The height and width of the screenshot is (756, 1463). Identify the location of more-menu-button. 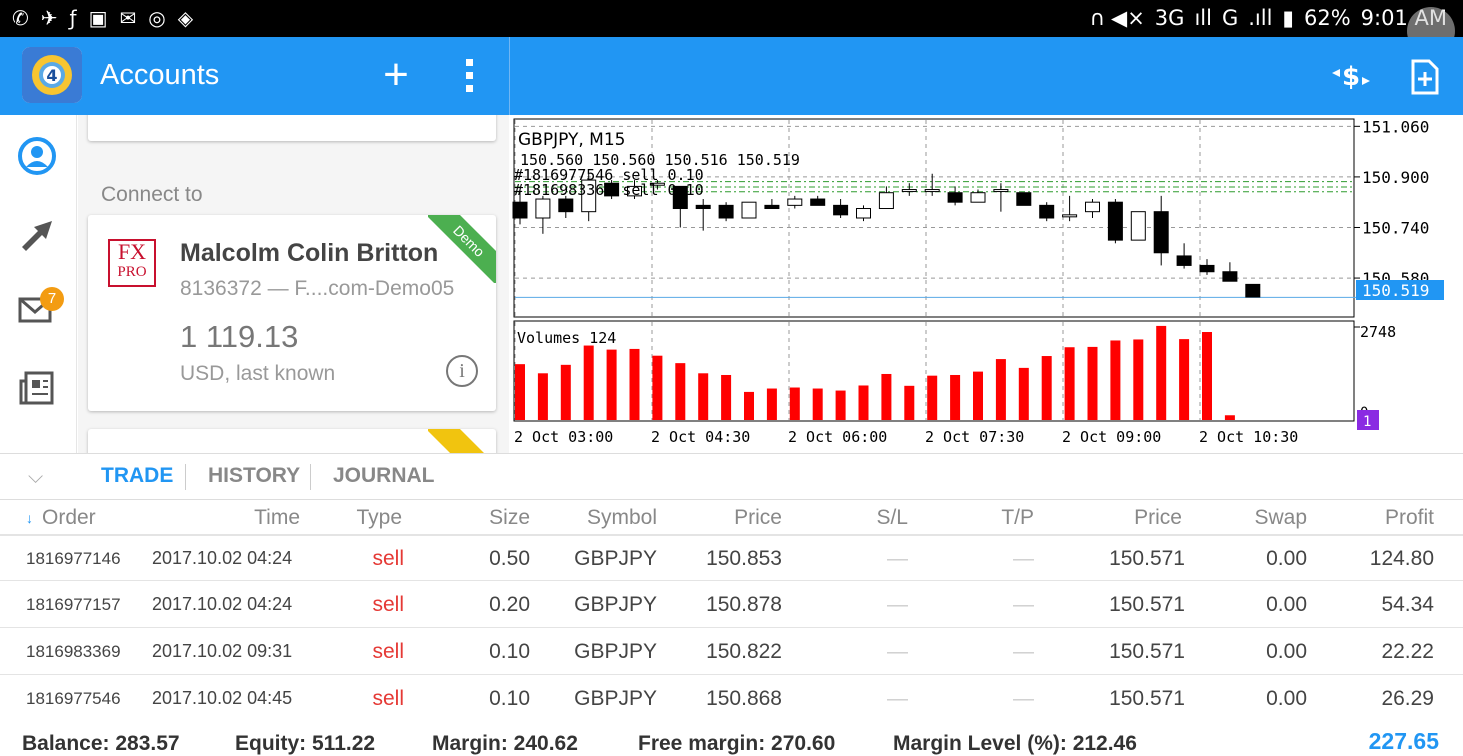
(470, 76).